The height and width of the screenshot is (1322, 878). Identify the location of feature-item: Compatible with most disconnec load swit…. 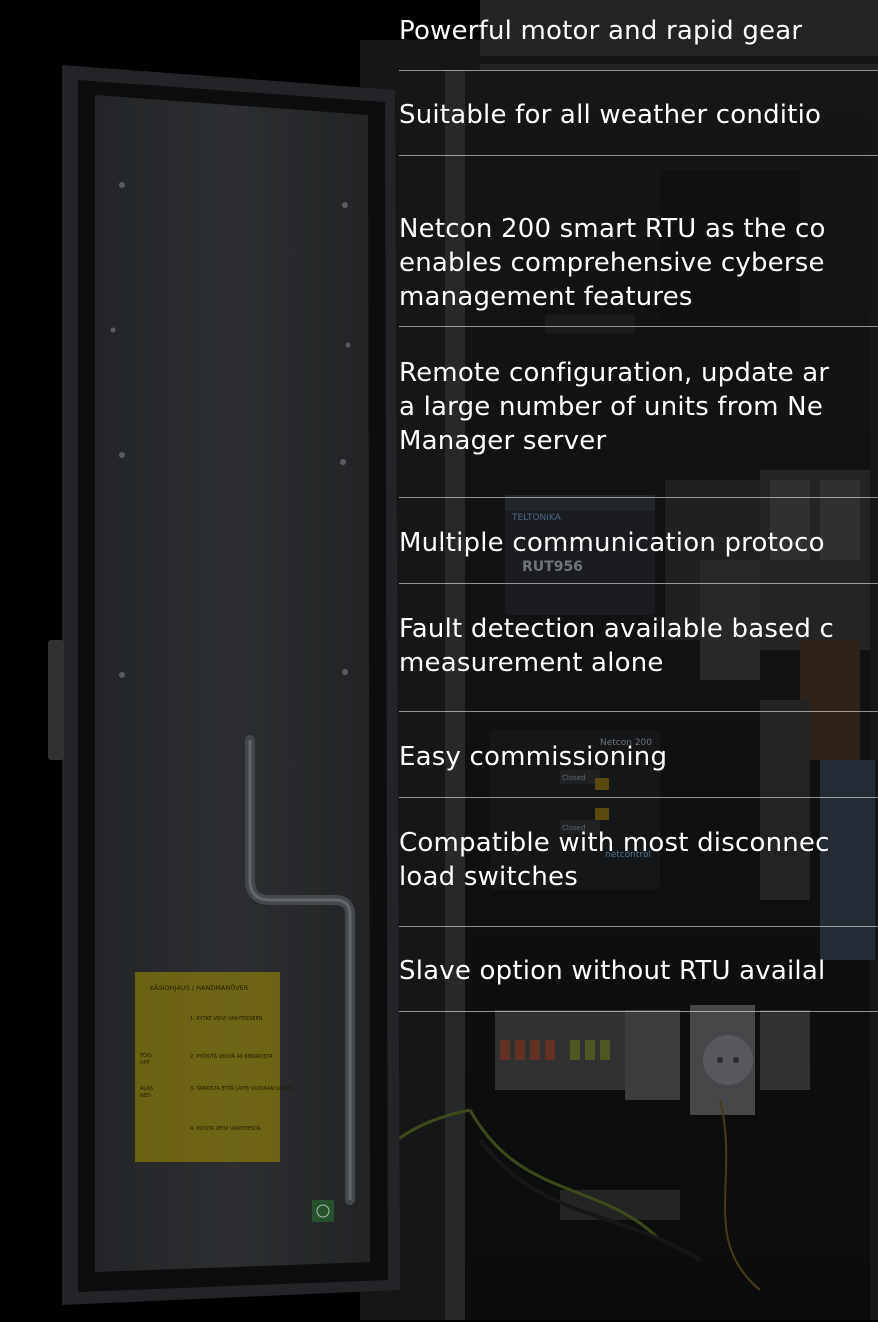
(638, 860).